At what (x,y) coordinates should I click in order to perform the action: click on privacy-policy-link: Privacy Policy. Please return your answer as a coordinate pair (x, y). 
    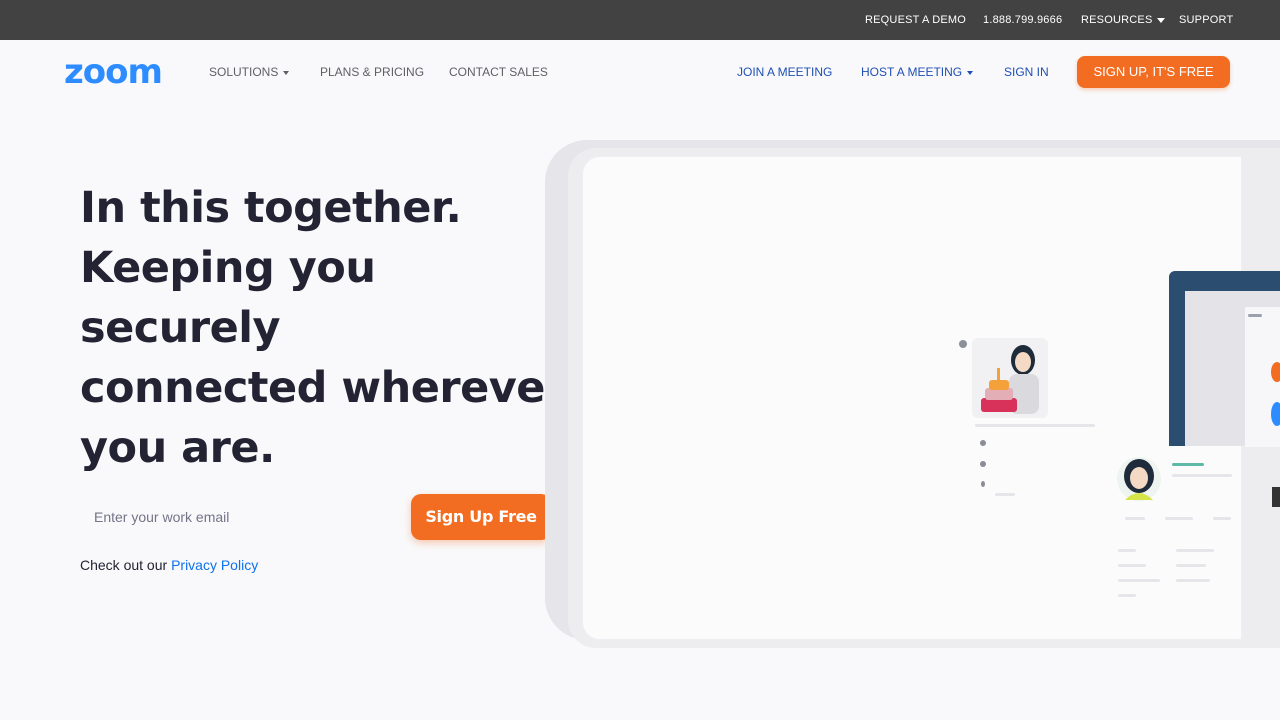
    Looking at the image, I should click on (214, 565).